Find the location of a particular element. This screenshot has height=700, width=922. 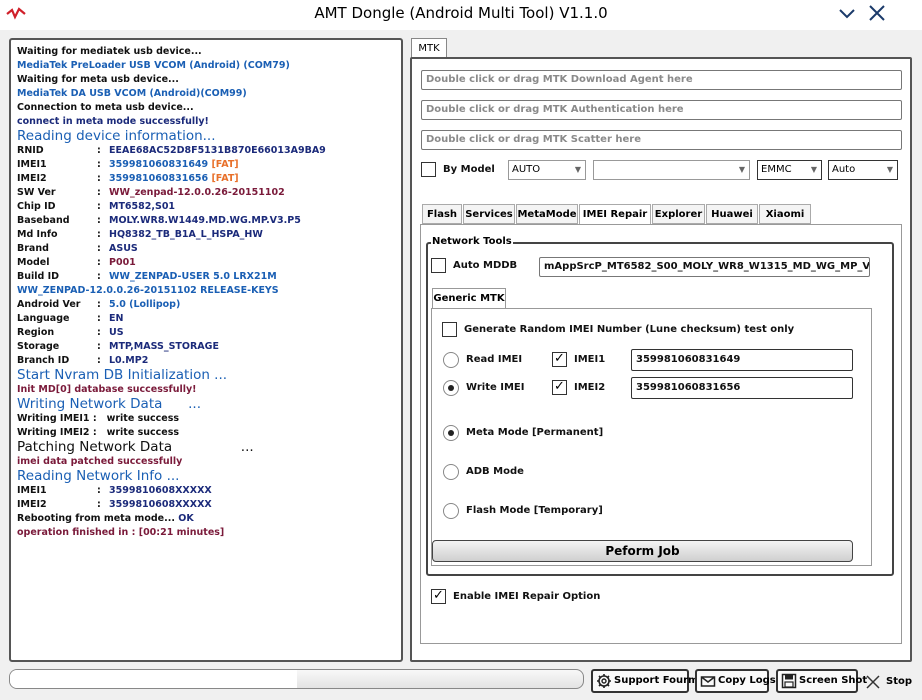

log-line: Region: US is located at coordinates (207, 333).